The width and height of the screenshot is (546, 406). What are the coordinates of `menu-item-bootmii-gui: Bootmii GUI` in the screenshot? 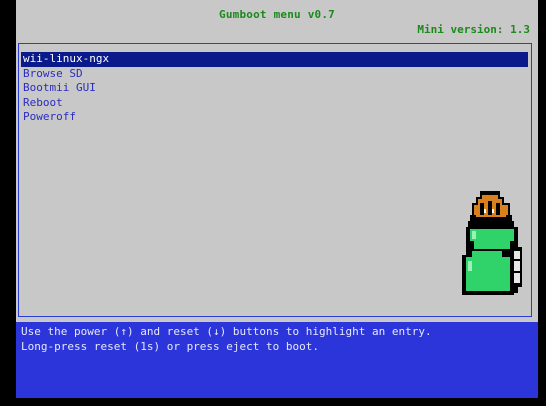 It's located at (274, 88).